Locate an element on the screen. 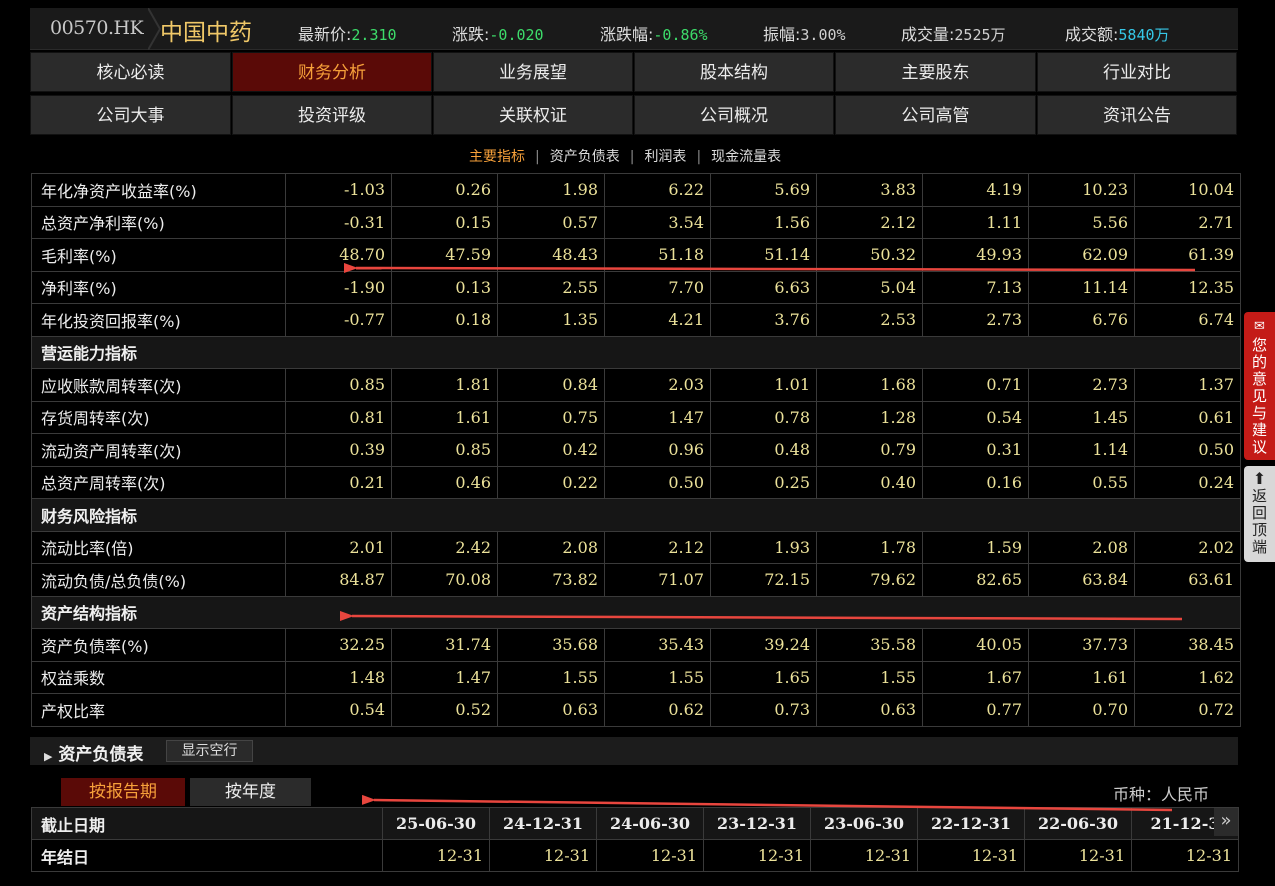 The image size is (1275, 886). row-label: 年结日 is located at coordinates (207, 855).